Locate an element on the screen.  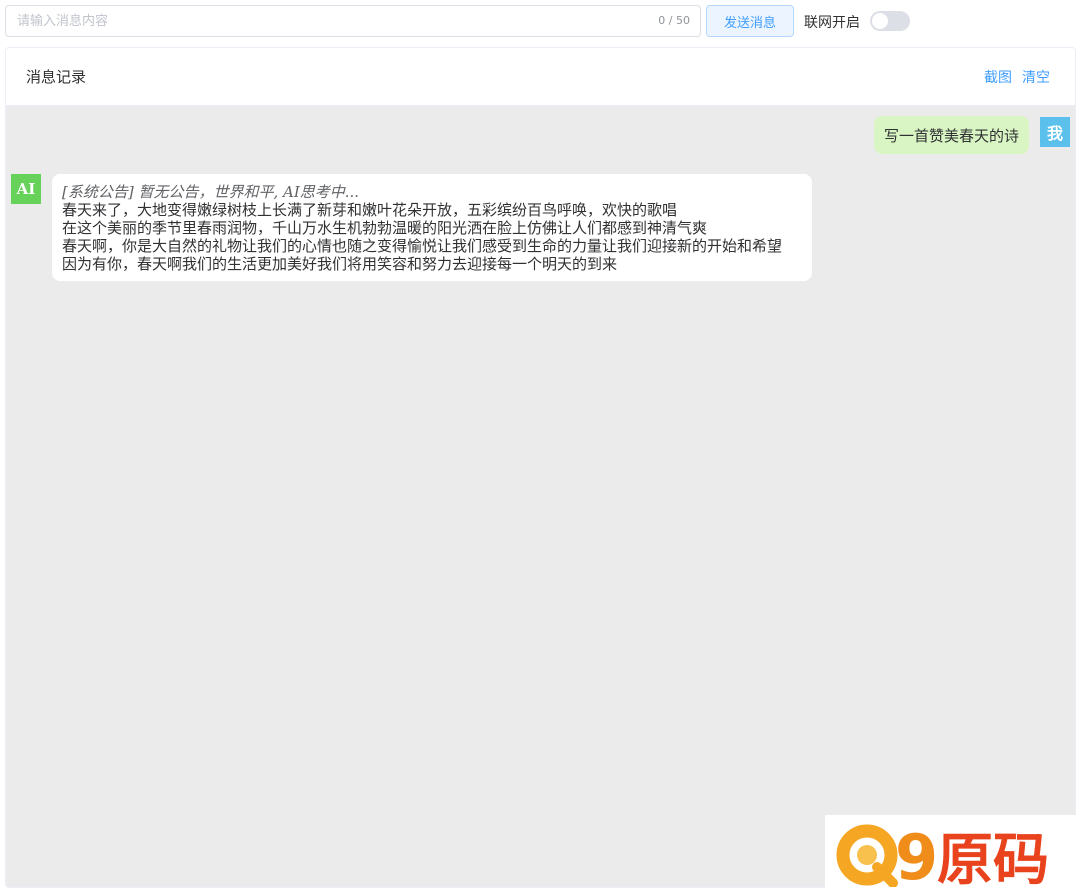
ai-poem-line: 因为有你，春天啊我们的生活更加美好我们将用笑容和努力去迎接每一个明天的到来 is located at coordinates (340, 264).